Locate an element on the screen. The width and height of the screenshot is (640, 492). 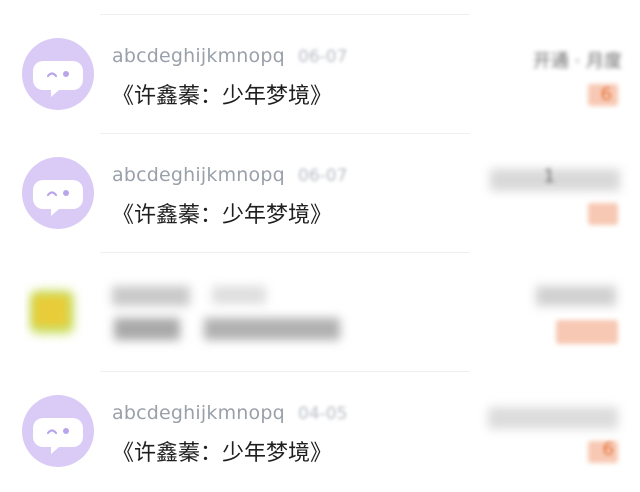
conversation-date: 04-05 is located at coordinates (323, 414).